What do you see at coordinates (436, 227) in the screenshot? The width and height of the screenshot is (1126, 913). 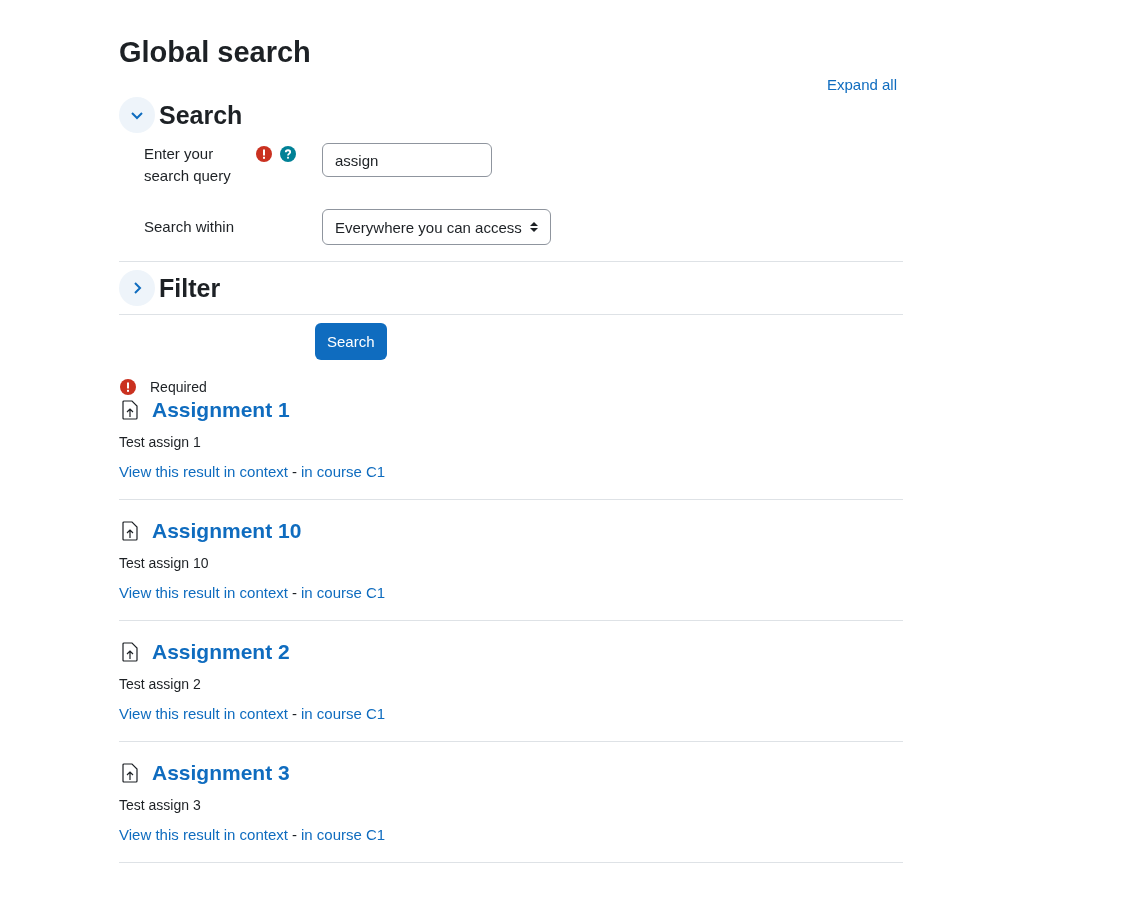 I see `search-within-select: Everywhere you can access` at bounding box center [436, 227].